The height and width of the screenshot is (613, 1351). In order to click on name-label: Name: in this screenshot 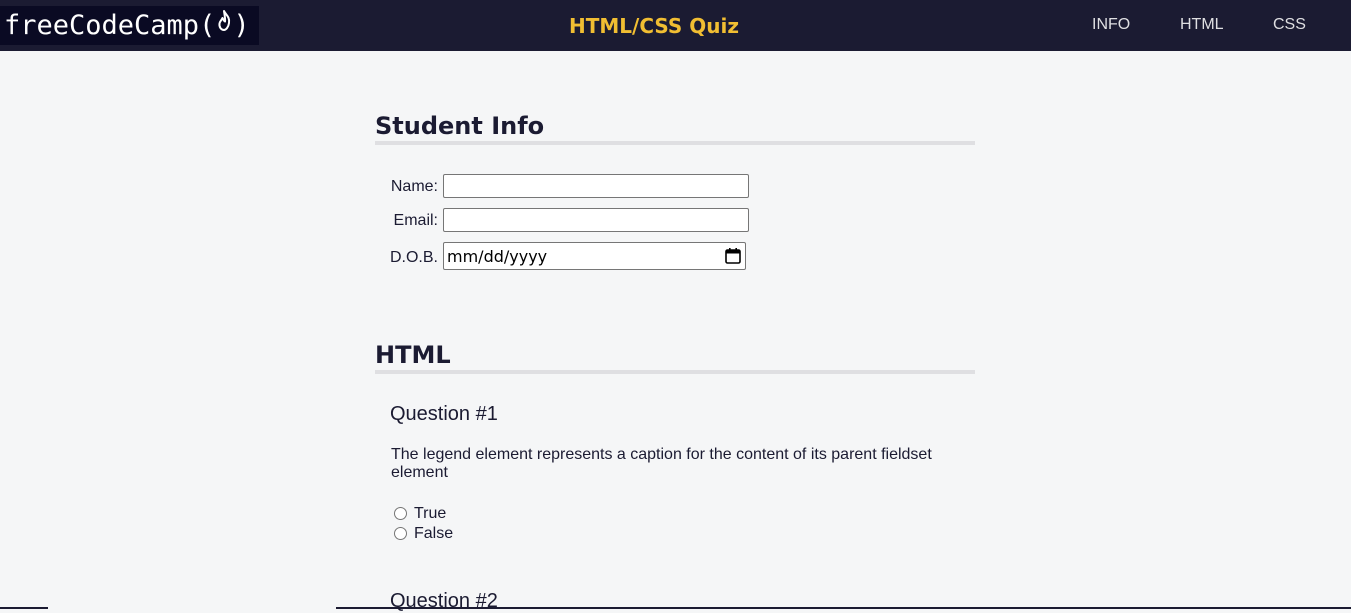, I will do `click(414, 187)`.